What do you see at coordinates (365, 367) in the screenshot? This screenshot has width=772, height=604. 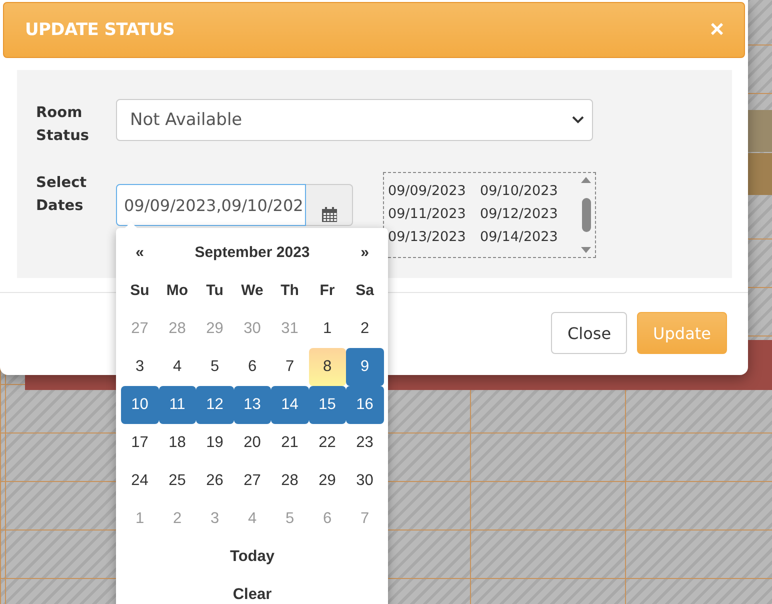 I see `calendar-day: 9` at bounding box center [365, 367].